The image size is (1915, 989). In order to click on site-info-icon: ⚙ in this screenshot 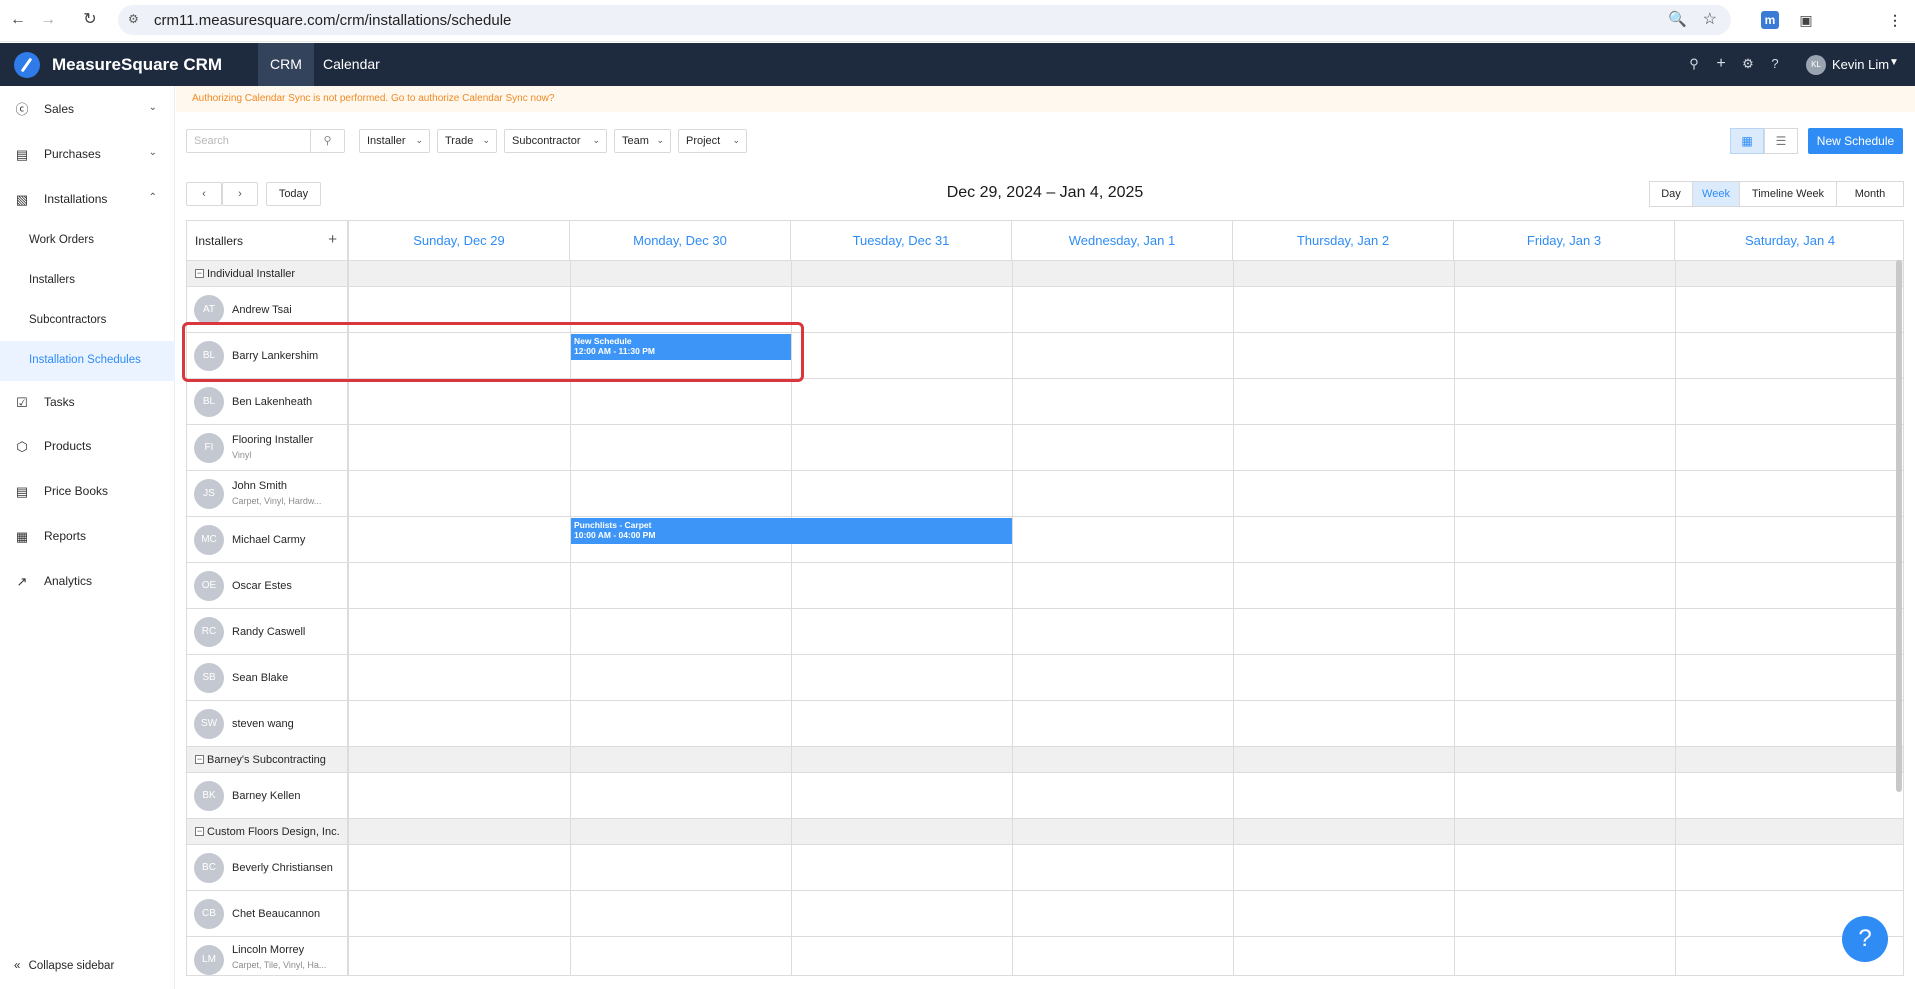, I will do `click(136, 20)`.